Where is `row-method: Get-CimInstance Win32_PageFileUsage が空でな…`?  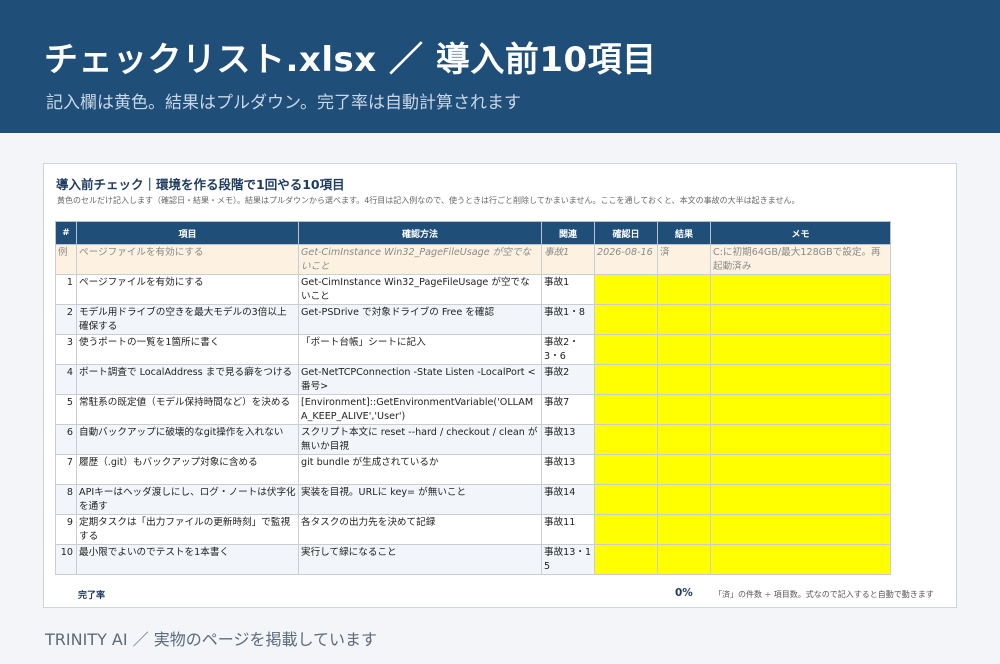 row-method: Get-CimInstance Win32_PageFileUsage が空でな… is located at coordinates (420, 289).